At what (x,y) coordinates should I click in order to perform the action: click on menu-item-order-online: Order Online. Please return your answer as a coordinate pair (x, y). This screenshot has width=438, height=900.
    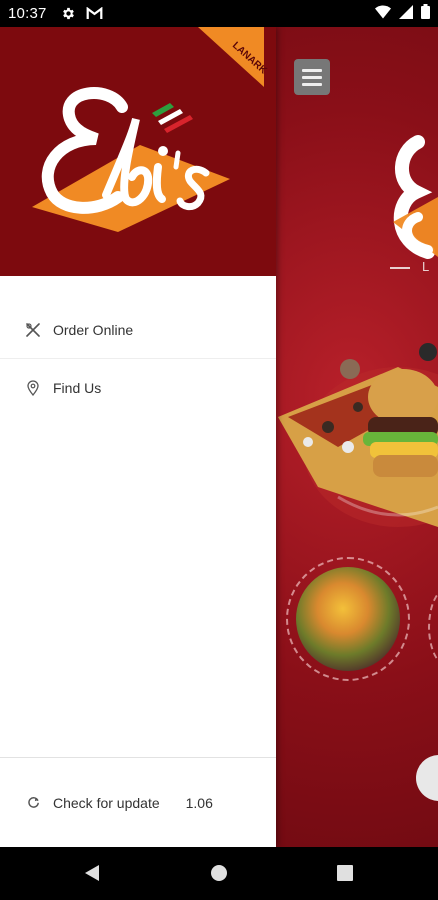
    Looking at the image, I should click on (138, 330).